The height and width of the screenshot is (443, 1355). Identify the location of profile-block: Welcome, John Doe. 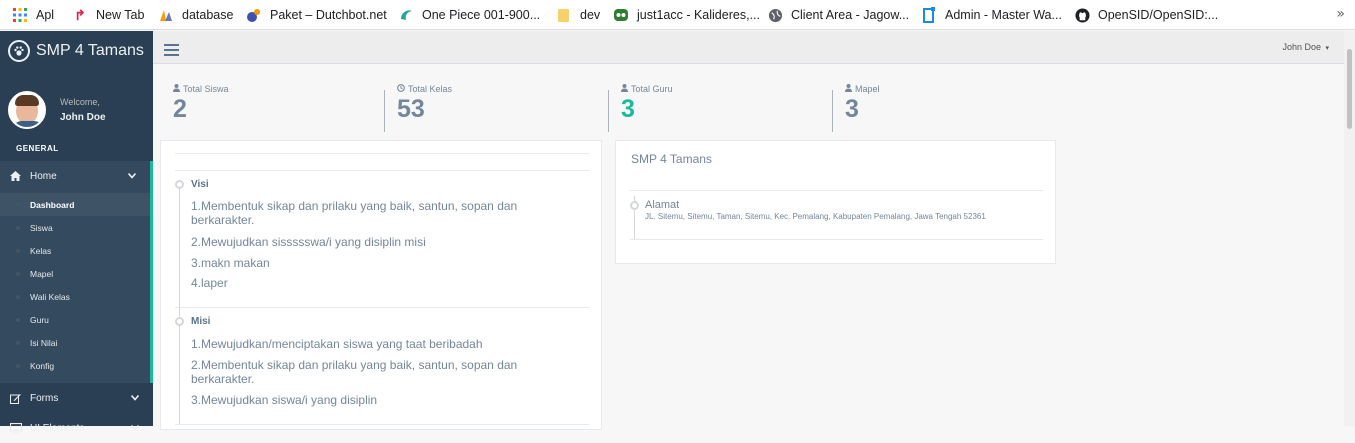
(76, 104).